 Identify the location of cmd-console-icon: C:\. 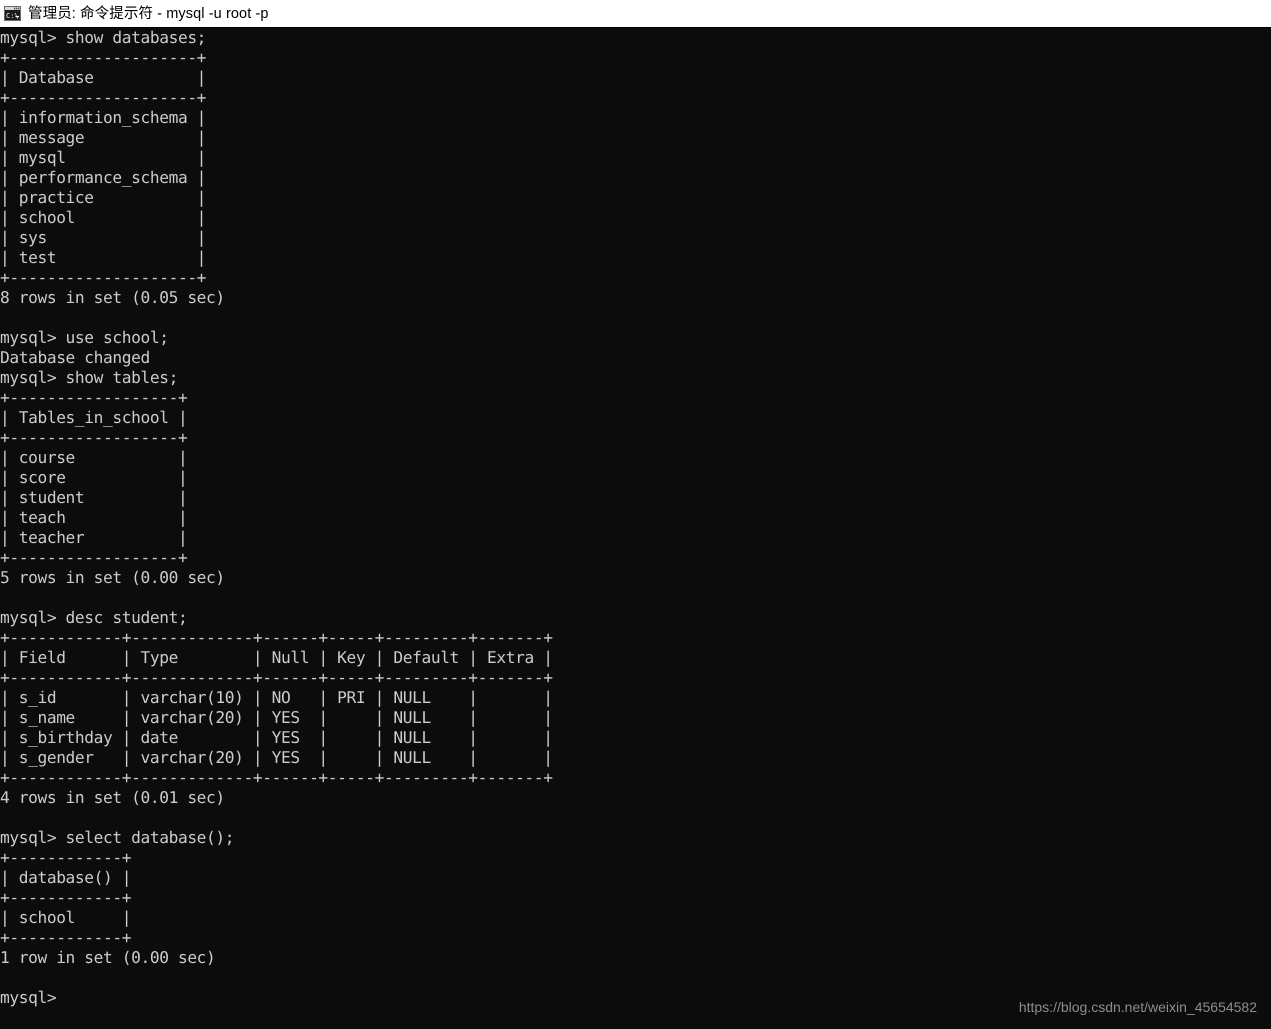
(12, 13).